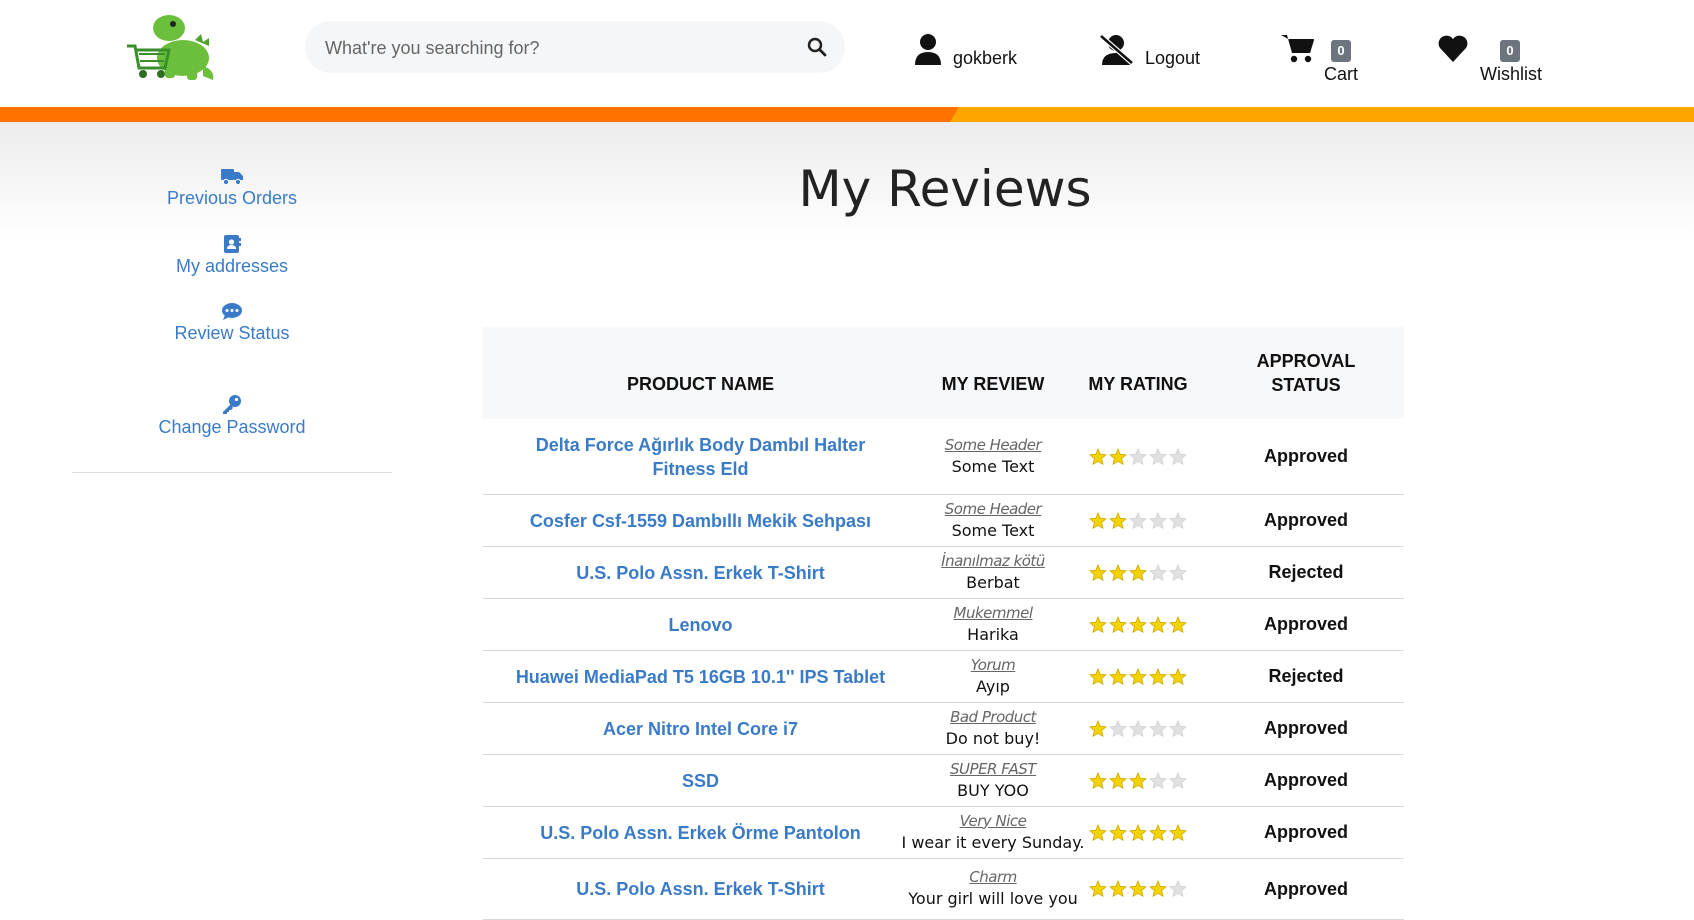 Image resolution: width=1694 pixels, height=920 pixels. What do you see at coordinates (993, 384) in the screenshot?
I see `column-header-review: MY REVIEW` at bounding box center [993, 384].